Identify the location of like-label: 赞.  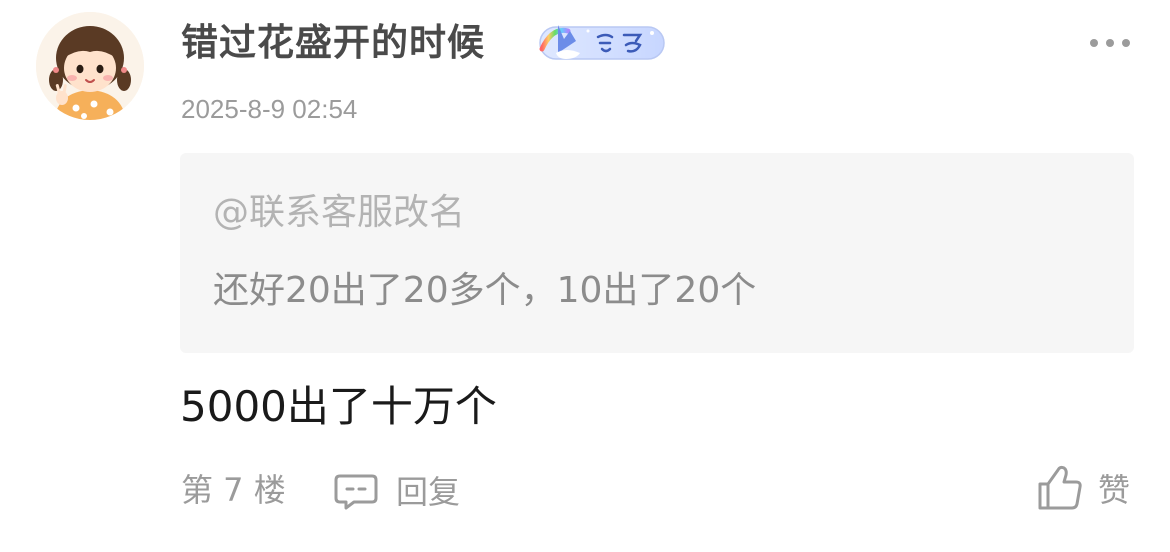
(1114, 490).